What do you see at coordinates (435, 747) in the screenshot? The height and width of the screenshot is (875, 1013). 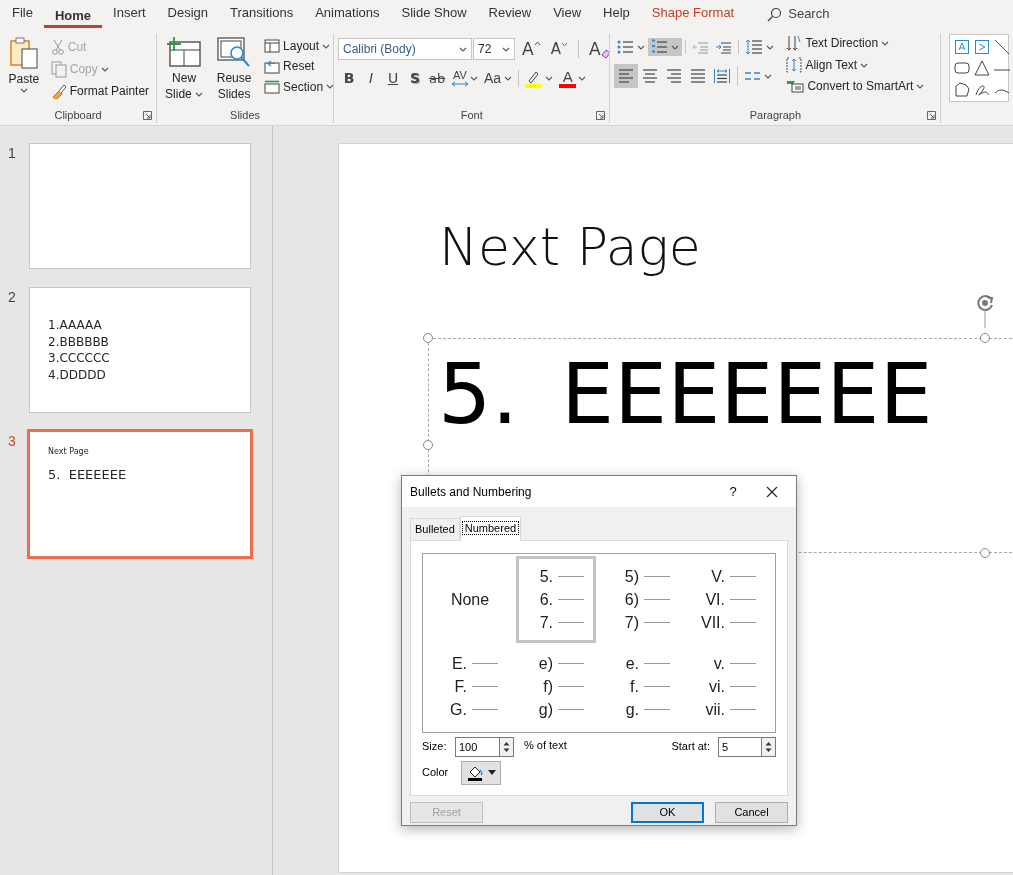 I see `size-label: Size:` at bounding box center [435, 747].